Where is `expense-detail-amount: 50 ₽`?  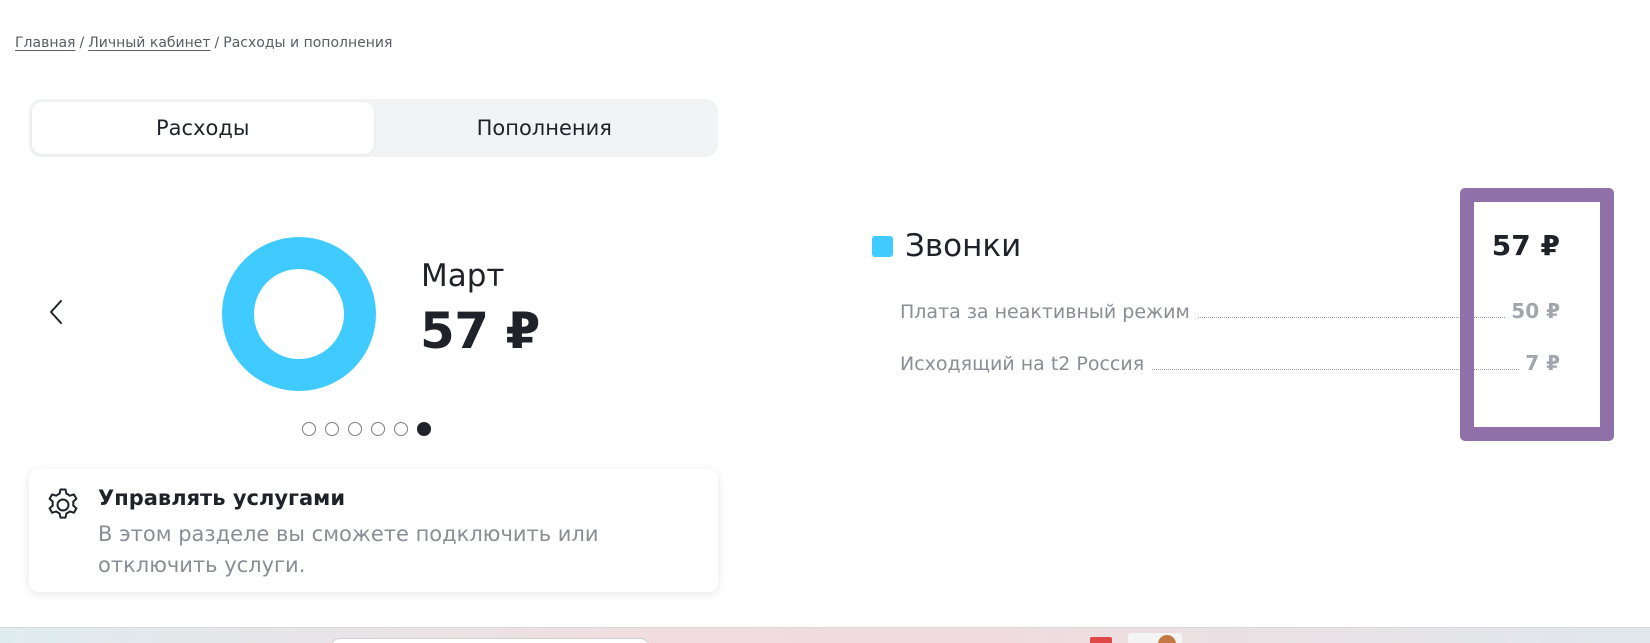
expense-detail-amount: 50 ₽ is located at coordinates (1535, 311).